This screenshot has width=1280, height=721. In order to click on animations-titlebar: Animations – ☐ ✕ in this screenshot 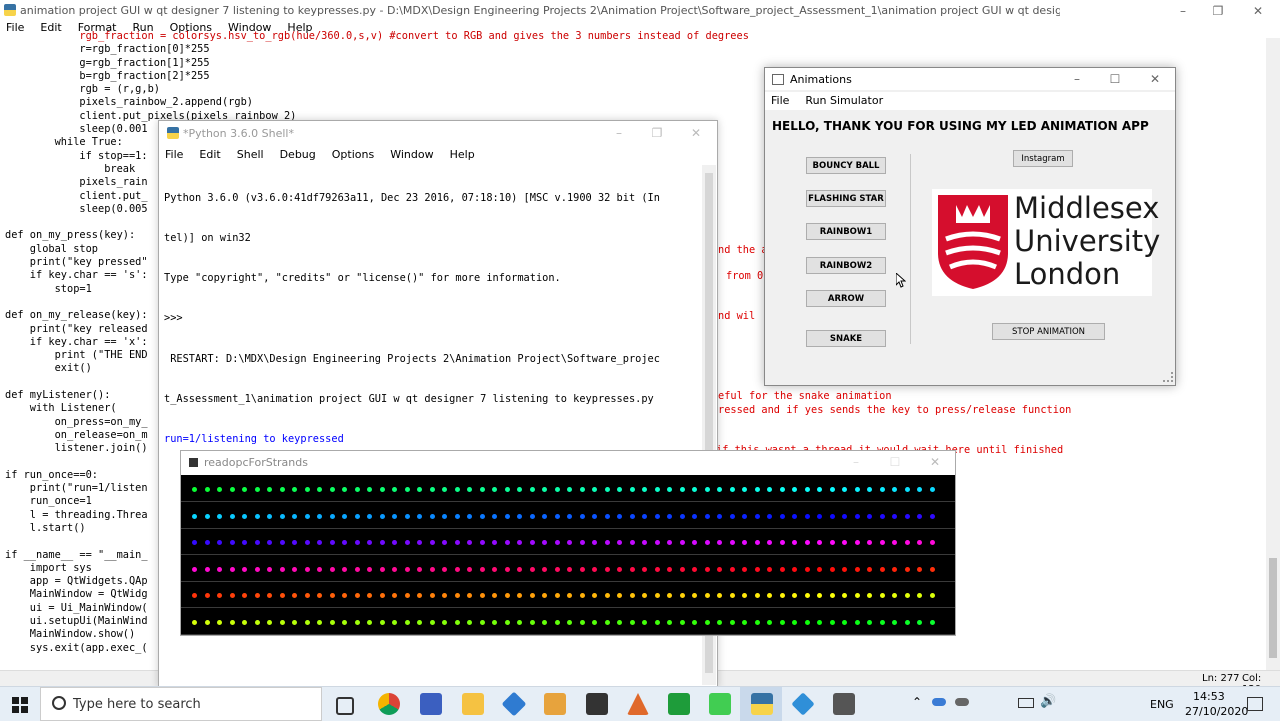, I will do `click(970, 79)`.